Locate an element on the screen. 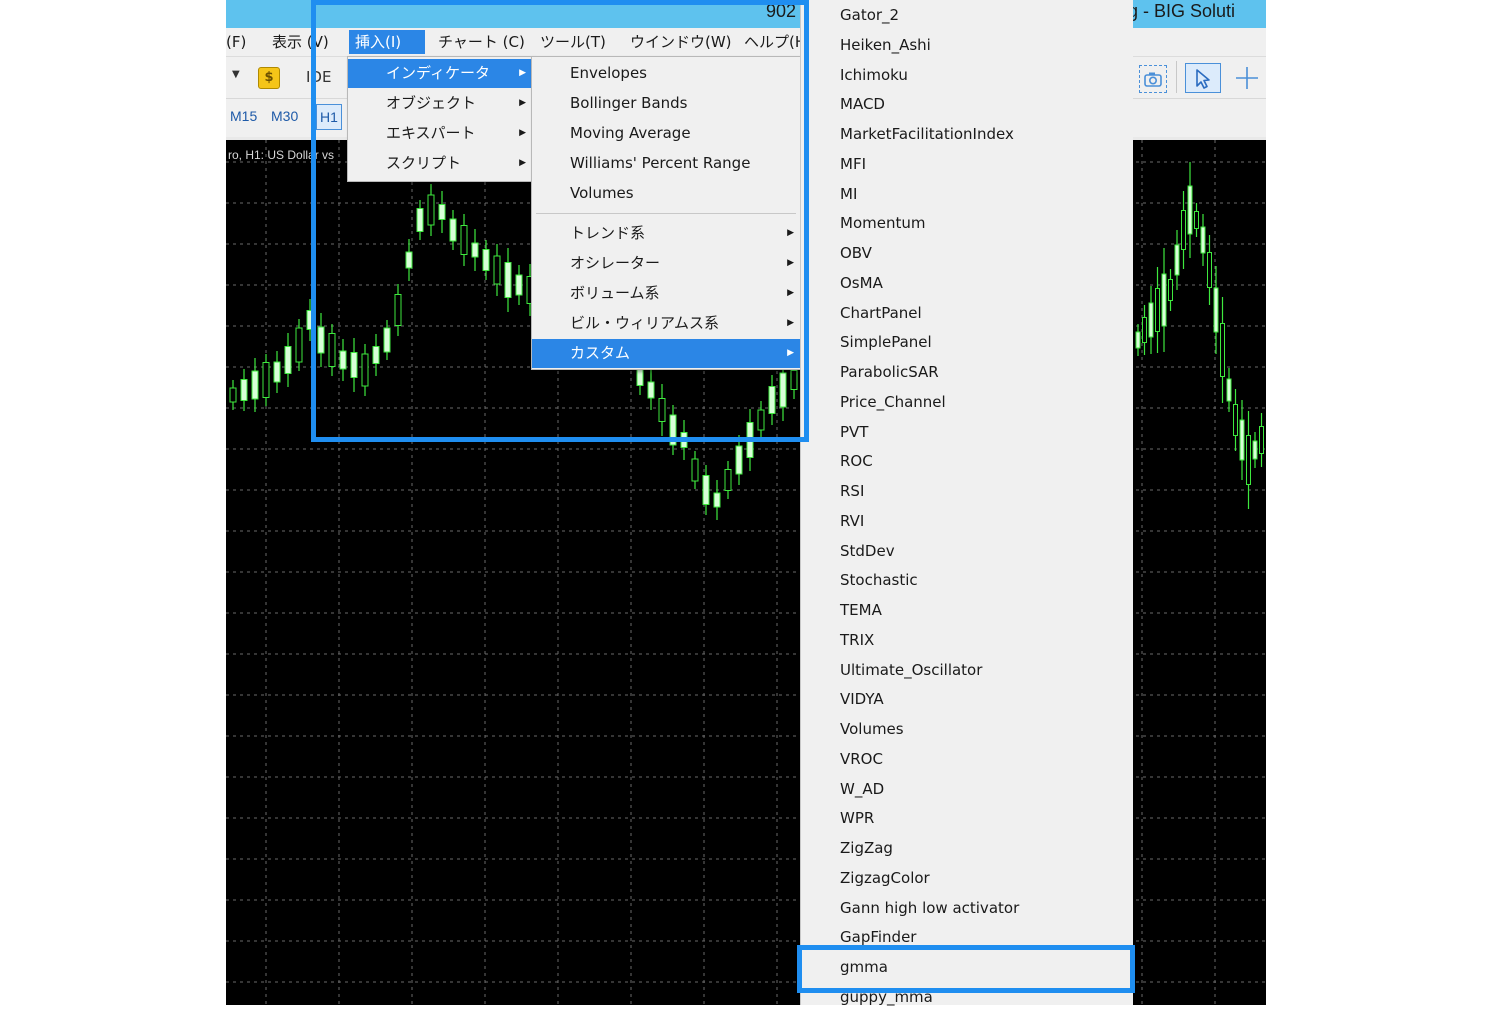 The image size is (1509, 1009). insert-menu-item-experts: エキスパート ▶ is located at coordinates (440, 133).